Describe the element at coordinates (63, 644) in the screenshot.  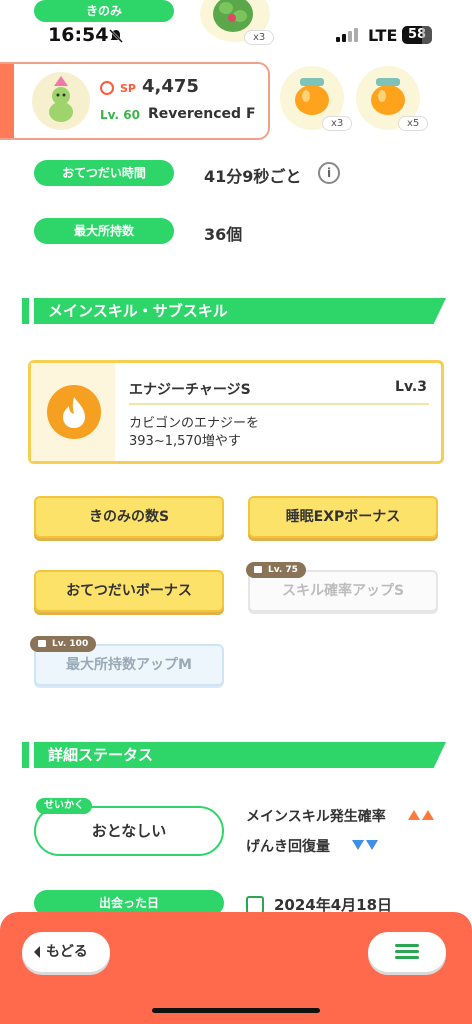
I see `lock-level-tag: Lv. 100` at that location.